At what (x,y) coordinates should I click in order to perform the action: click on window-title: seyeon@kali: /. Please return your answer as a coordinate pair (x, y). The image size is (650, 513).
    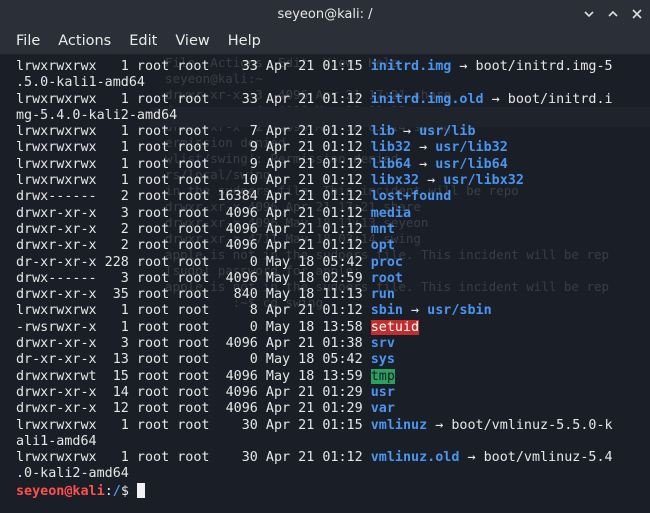
    Looking at the image, I should click on (325, 14).